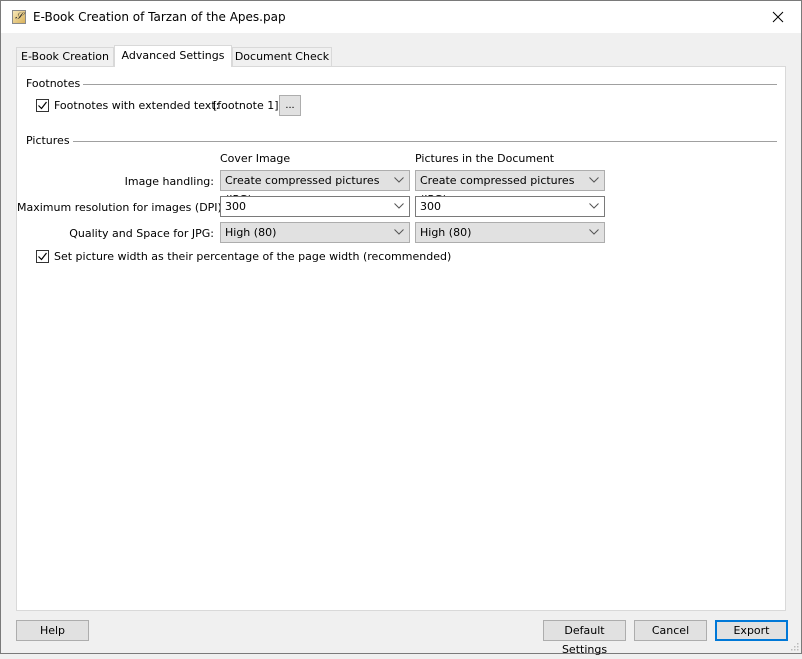 This screenshot has height=659, width=802. I want to click on document-jpg-quality-select: High (80), so click(510, 232).